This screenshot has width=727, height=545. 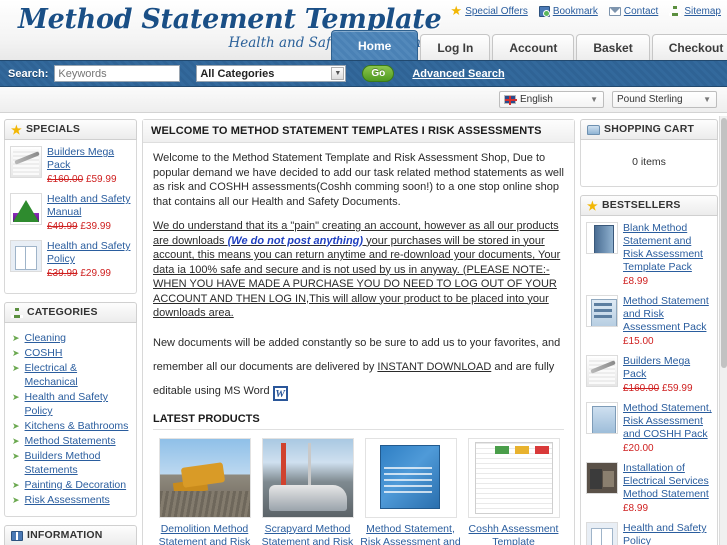 I want to click on chevron-down-icon: ▼, so click(x=338, y=73).